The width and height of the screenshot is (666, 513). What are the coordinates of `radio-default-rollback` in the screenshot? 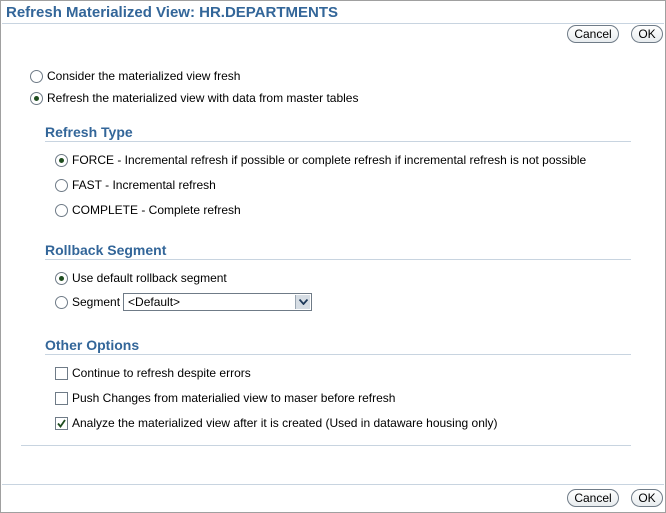 It's located at (61, 278).